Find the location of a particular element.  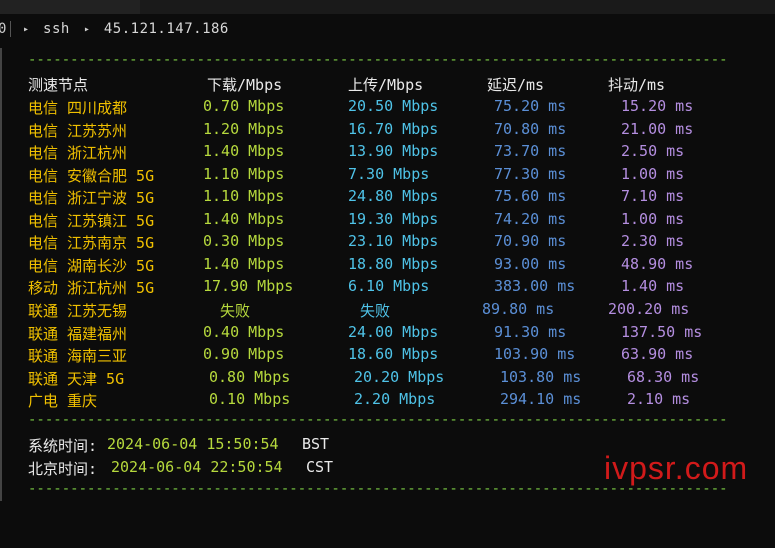

latency: 70.90 ms is located at coordinates (530, 241).